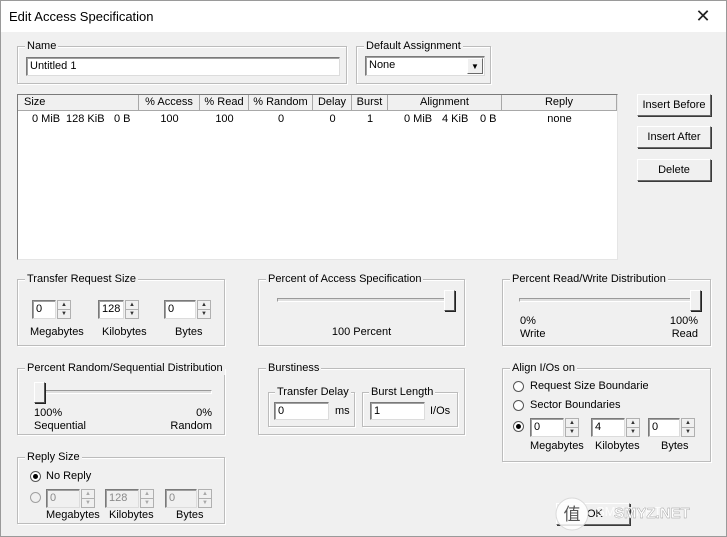  Describe the element at coordinates (35, 476) in the screenshot. I see `no-reply-radio` at that location.